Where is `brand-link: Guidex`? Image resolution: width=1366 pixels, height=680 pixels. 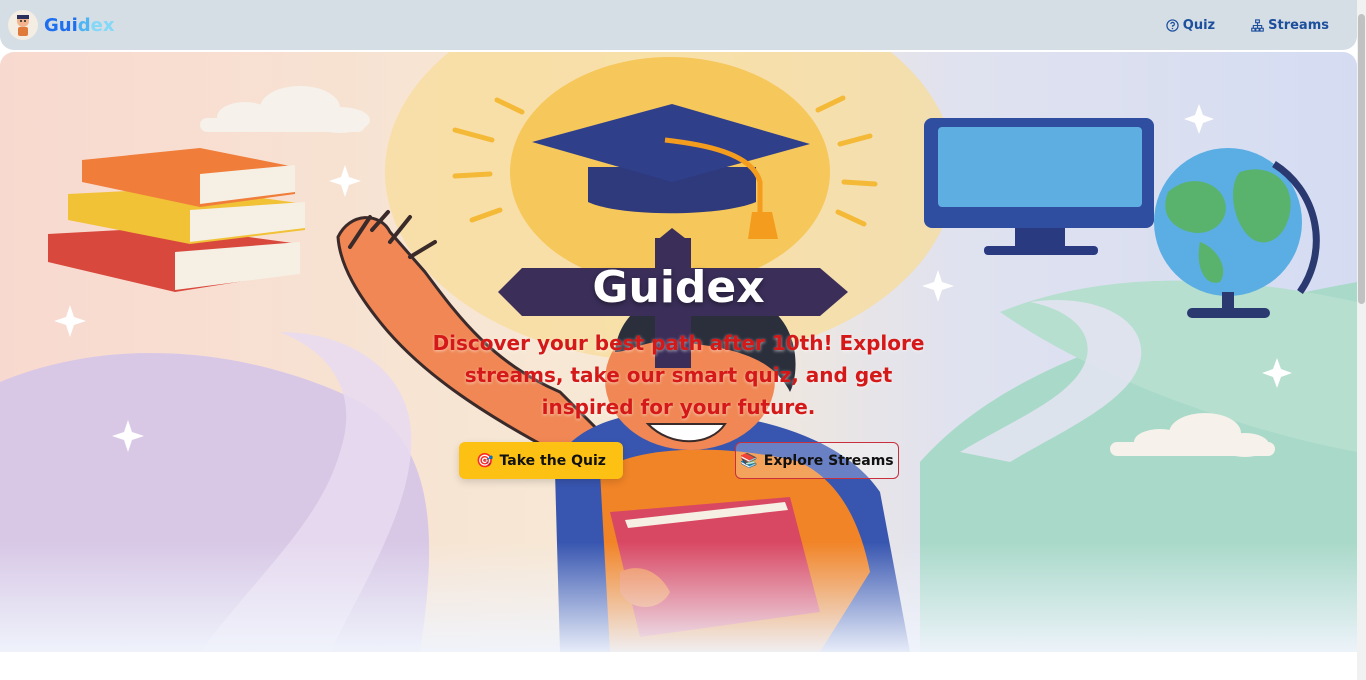 brand-link: Guidex is located at coordinates (61, 25).